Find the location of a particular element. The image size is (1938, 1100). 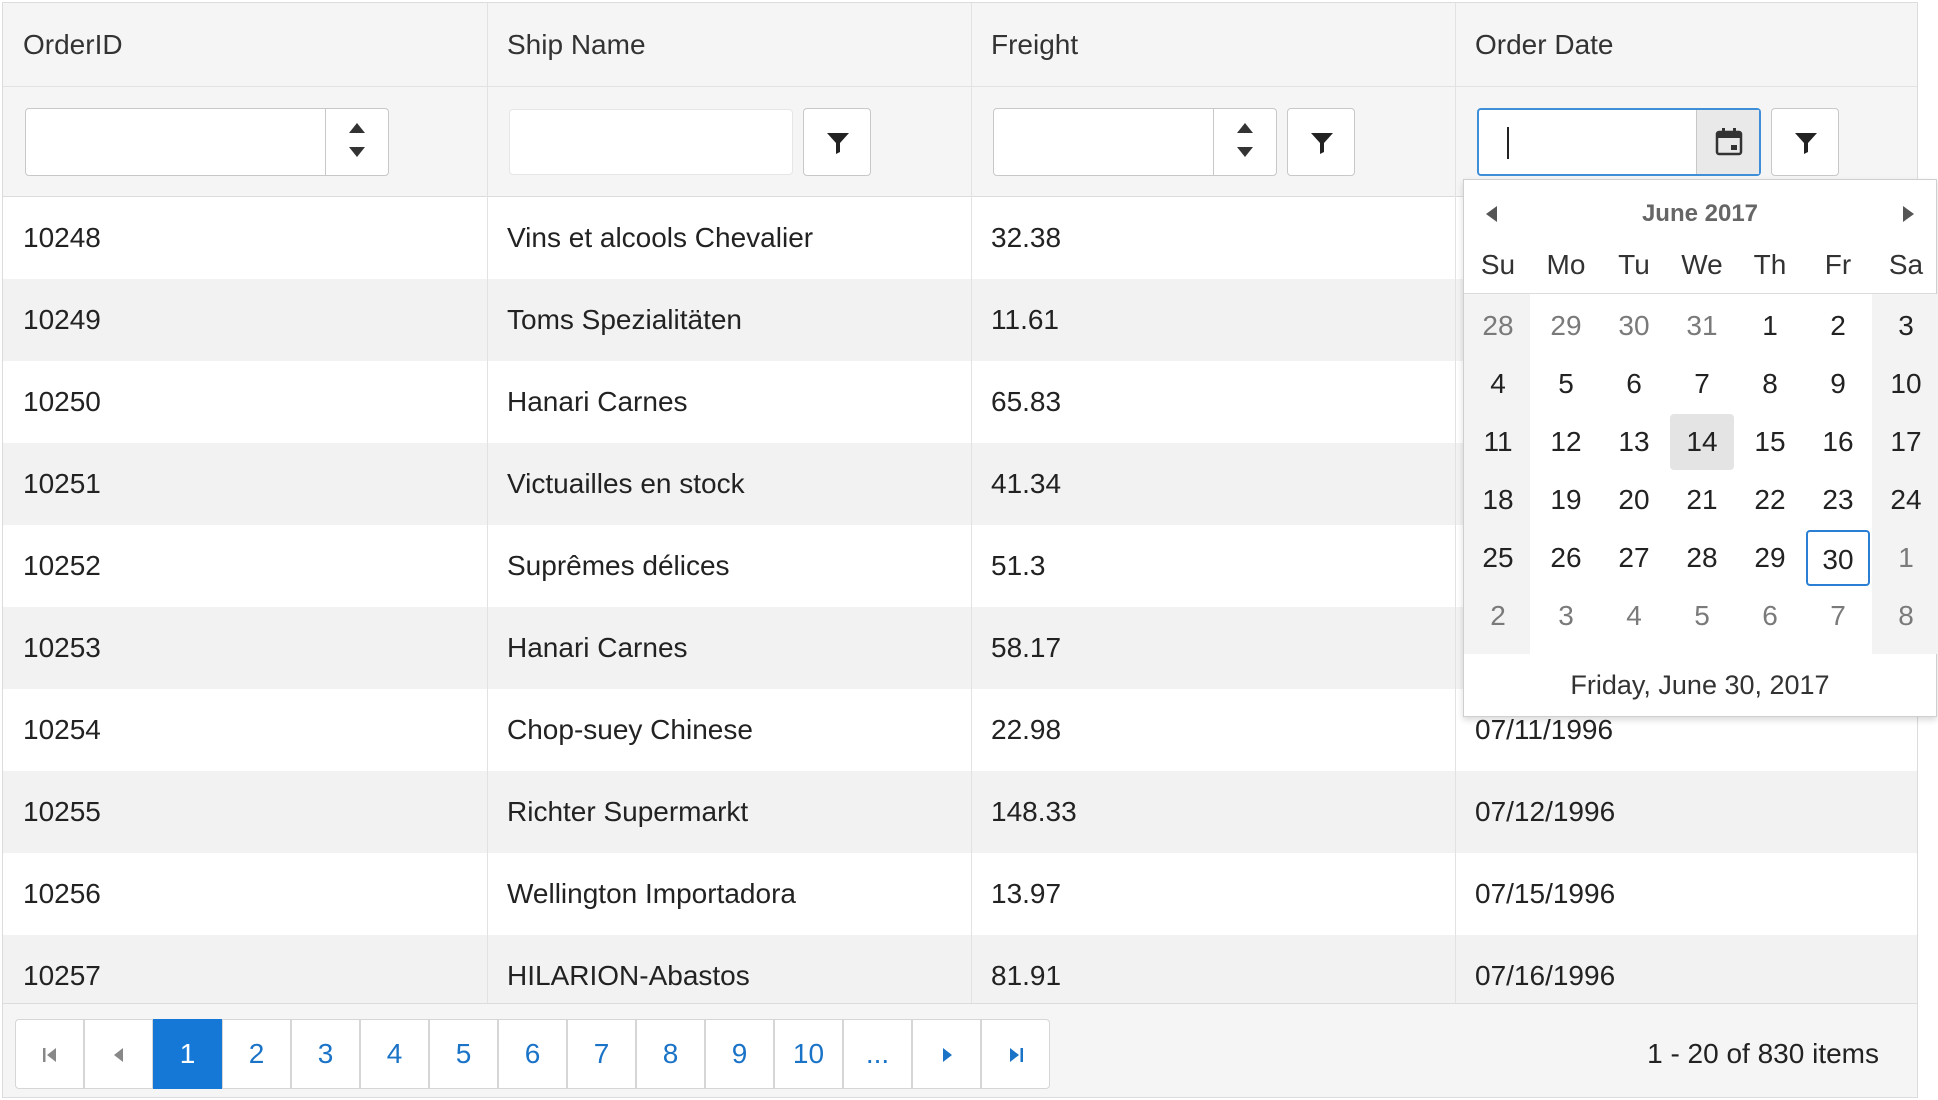

calendar-day: 24 is located at coordinates (1906, 500).